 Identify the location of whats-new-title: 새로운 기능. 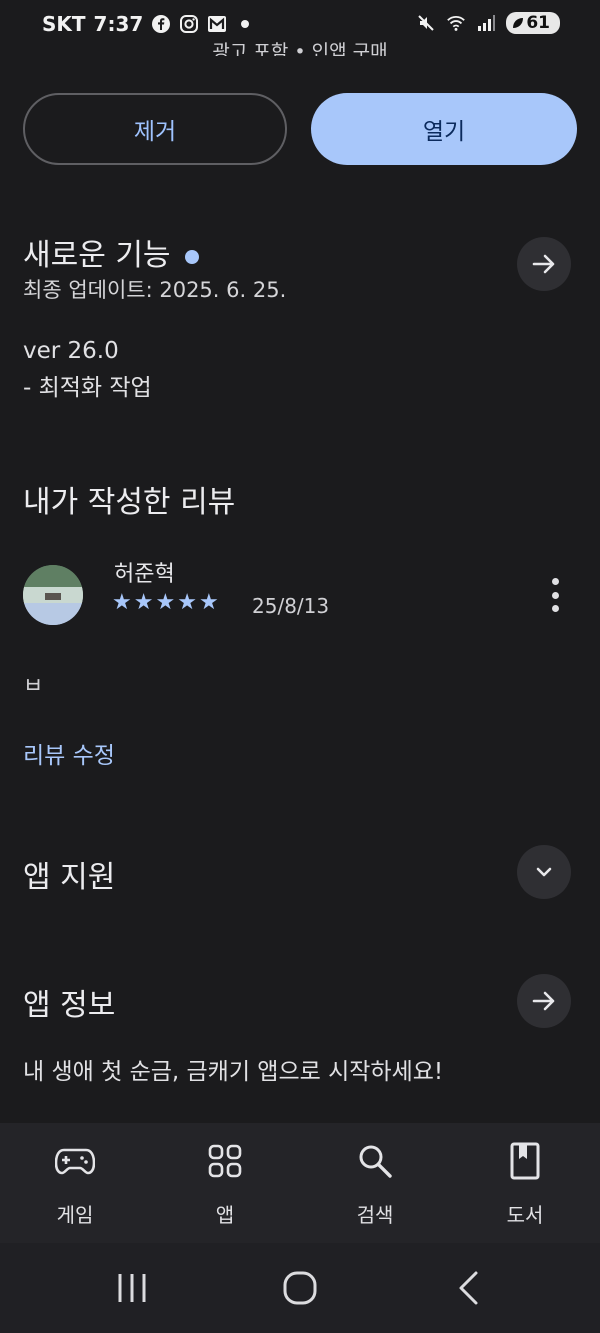
(111, 252).